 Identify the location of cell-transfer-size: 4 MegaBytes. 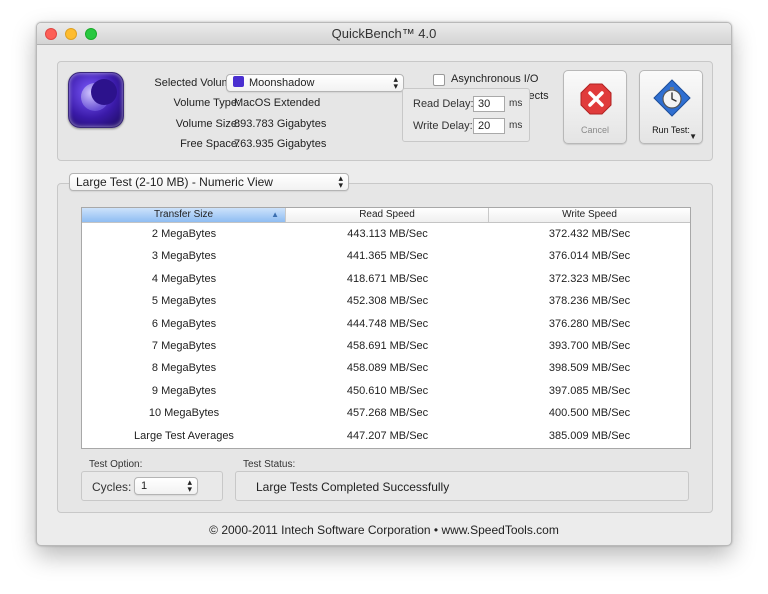
(184, 278).